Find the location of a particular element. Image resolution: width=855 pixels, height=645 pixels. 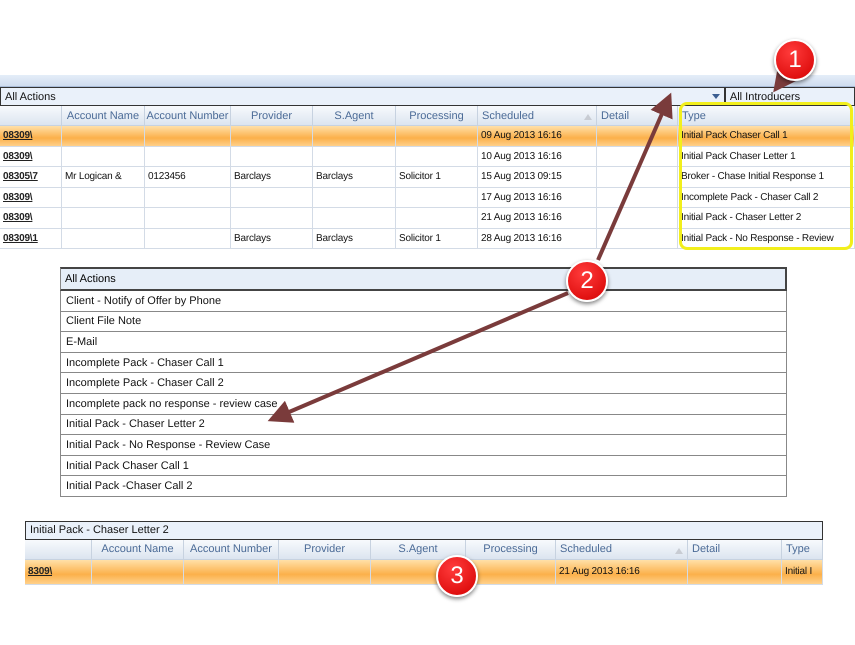

table-cell: 0123456 is located at coordinates (188, 177).